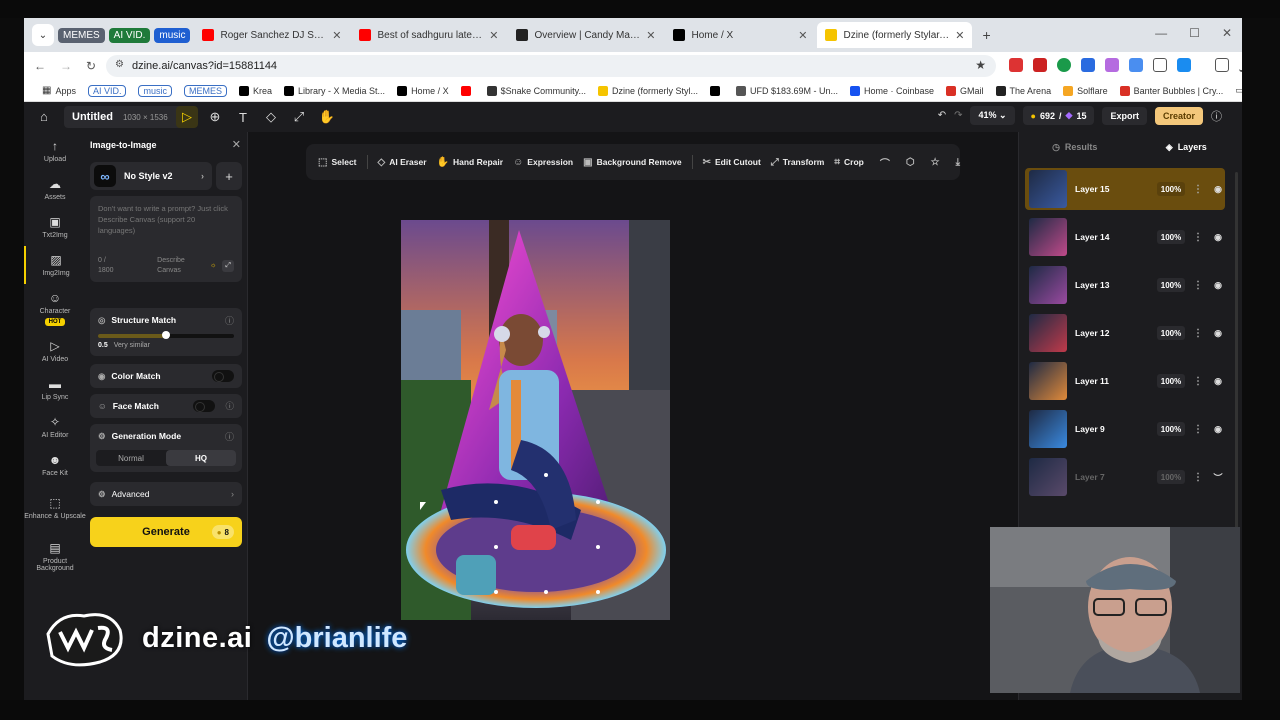  I want to click on hand-tool-icon: ✋, so click(327, 117).